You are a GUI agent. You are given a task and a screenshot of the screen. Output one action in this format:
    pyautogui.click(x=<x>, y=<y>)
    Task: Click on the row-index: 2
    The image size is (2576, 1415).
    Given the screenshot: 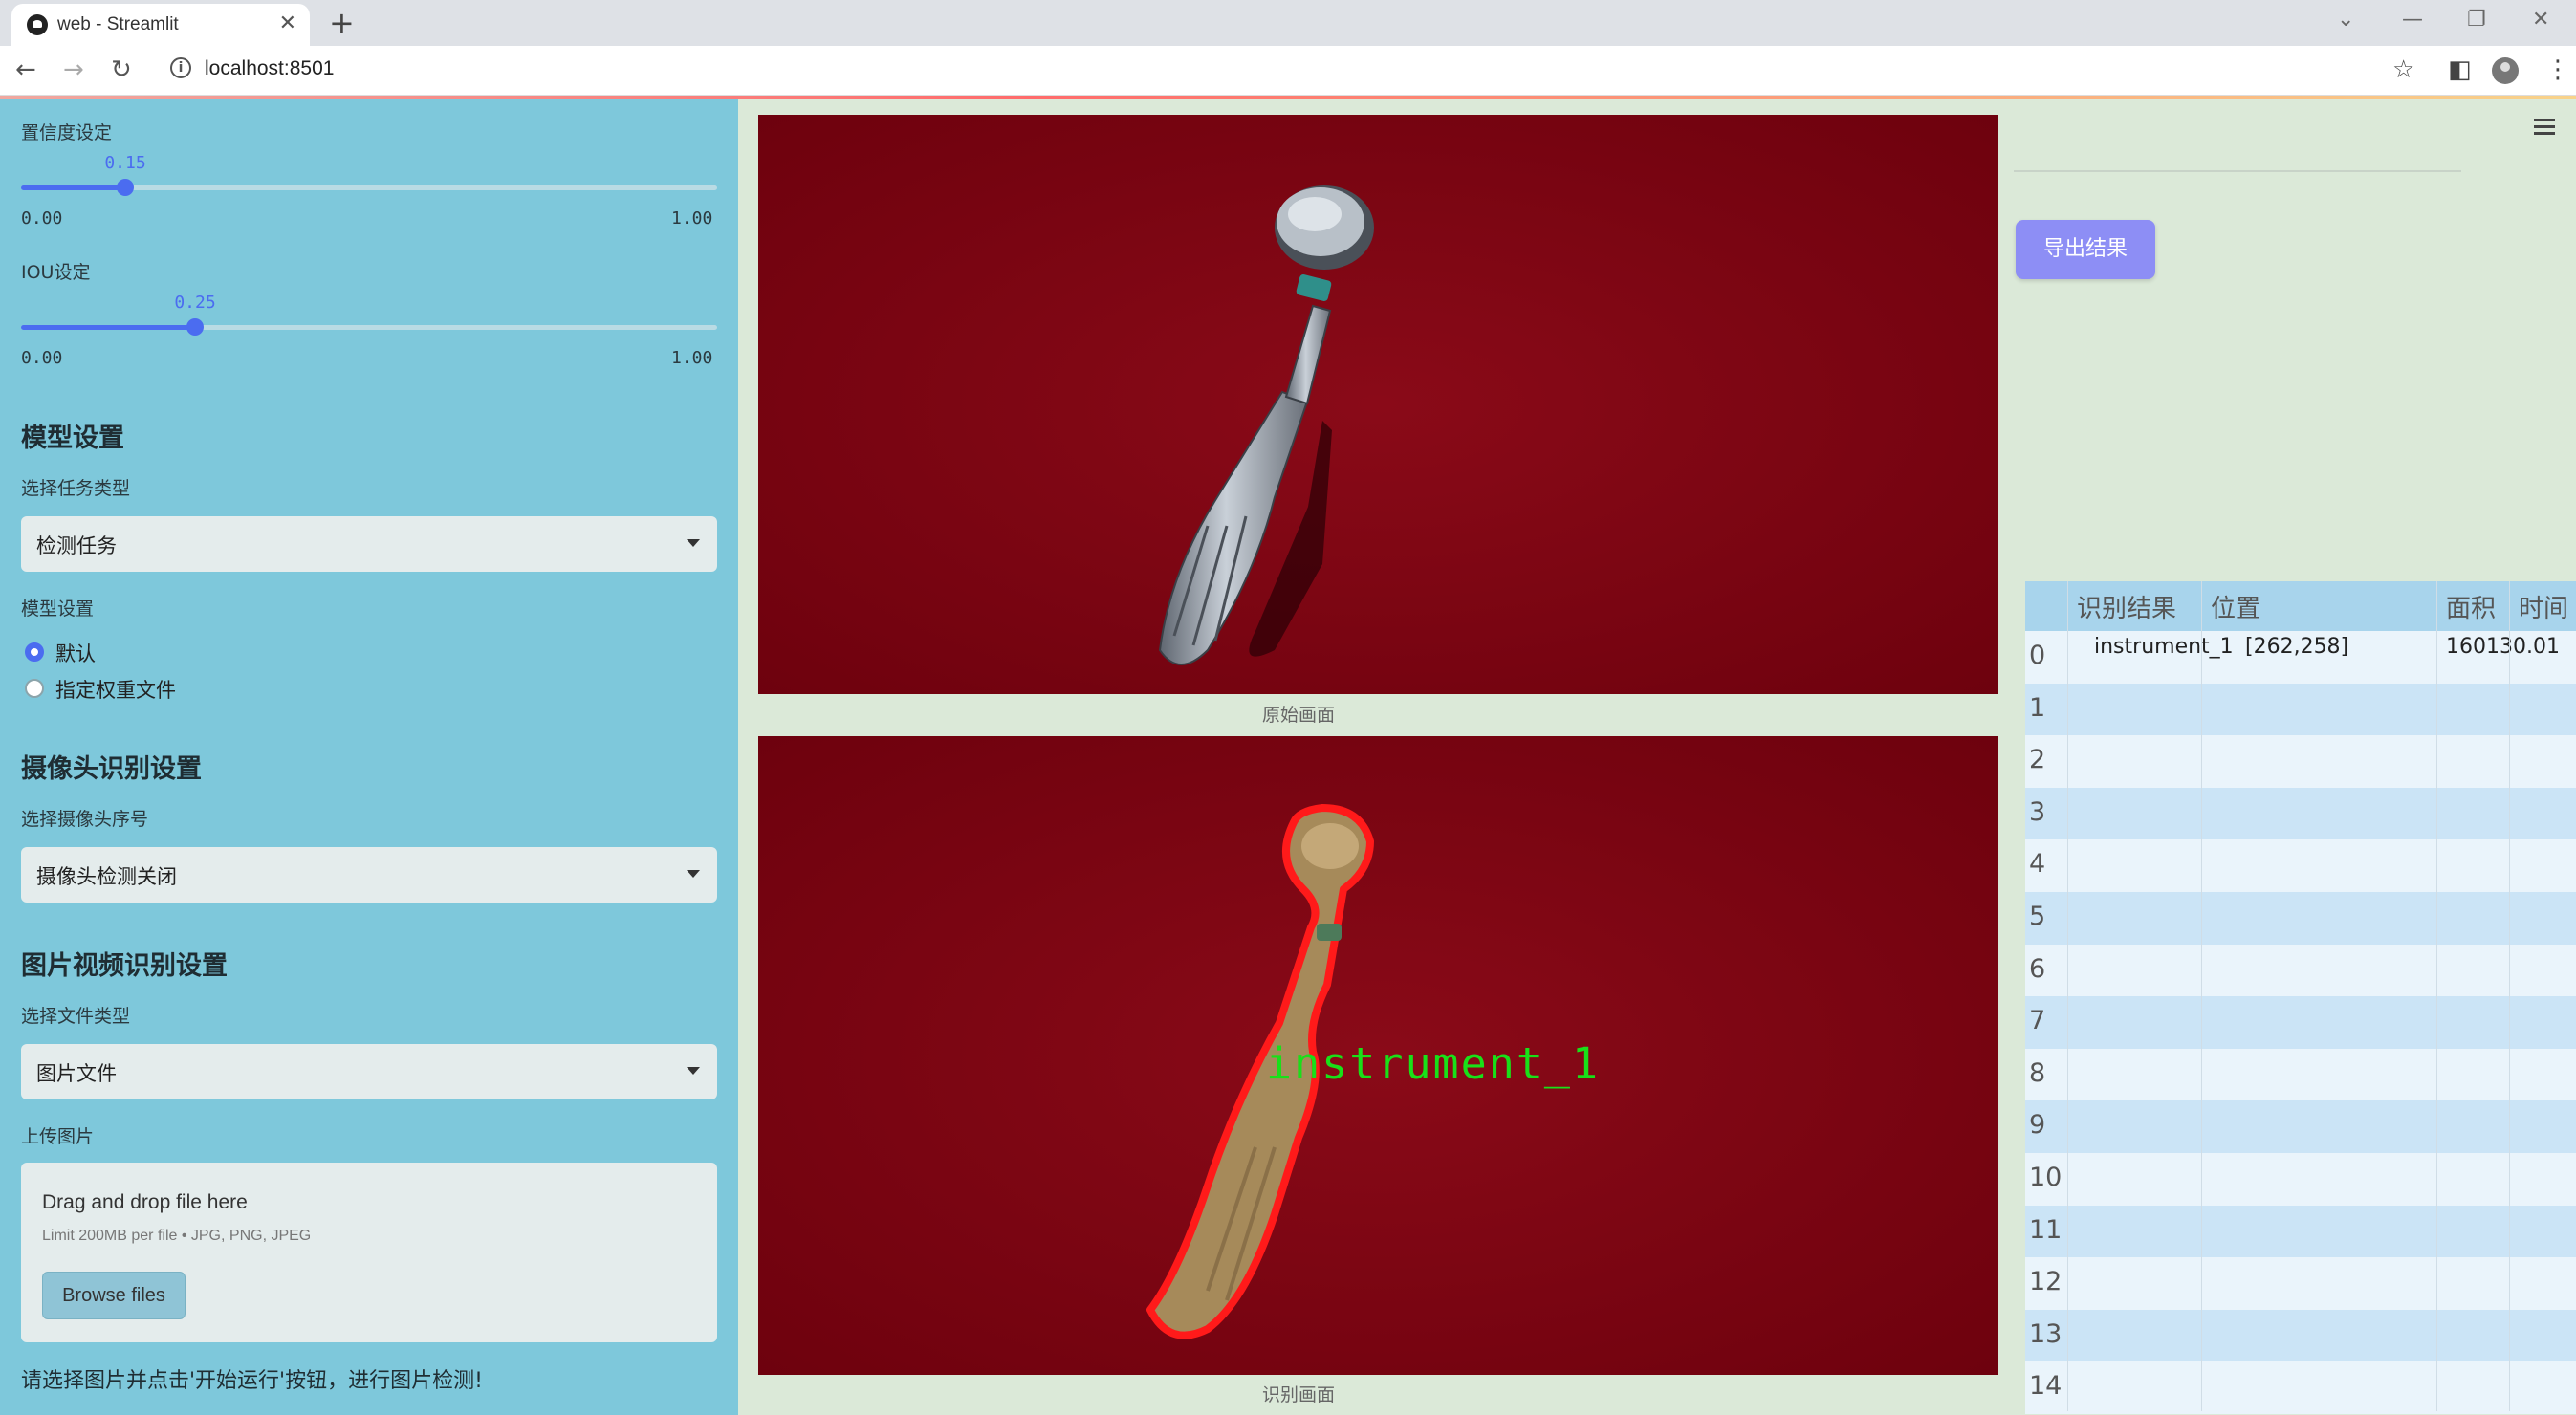 What is the action you would take?
    pyautogui.click(x=2037, y=760)
    